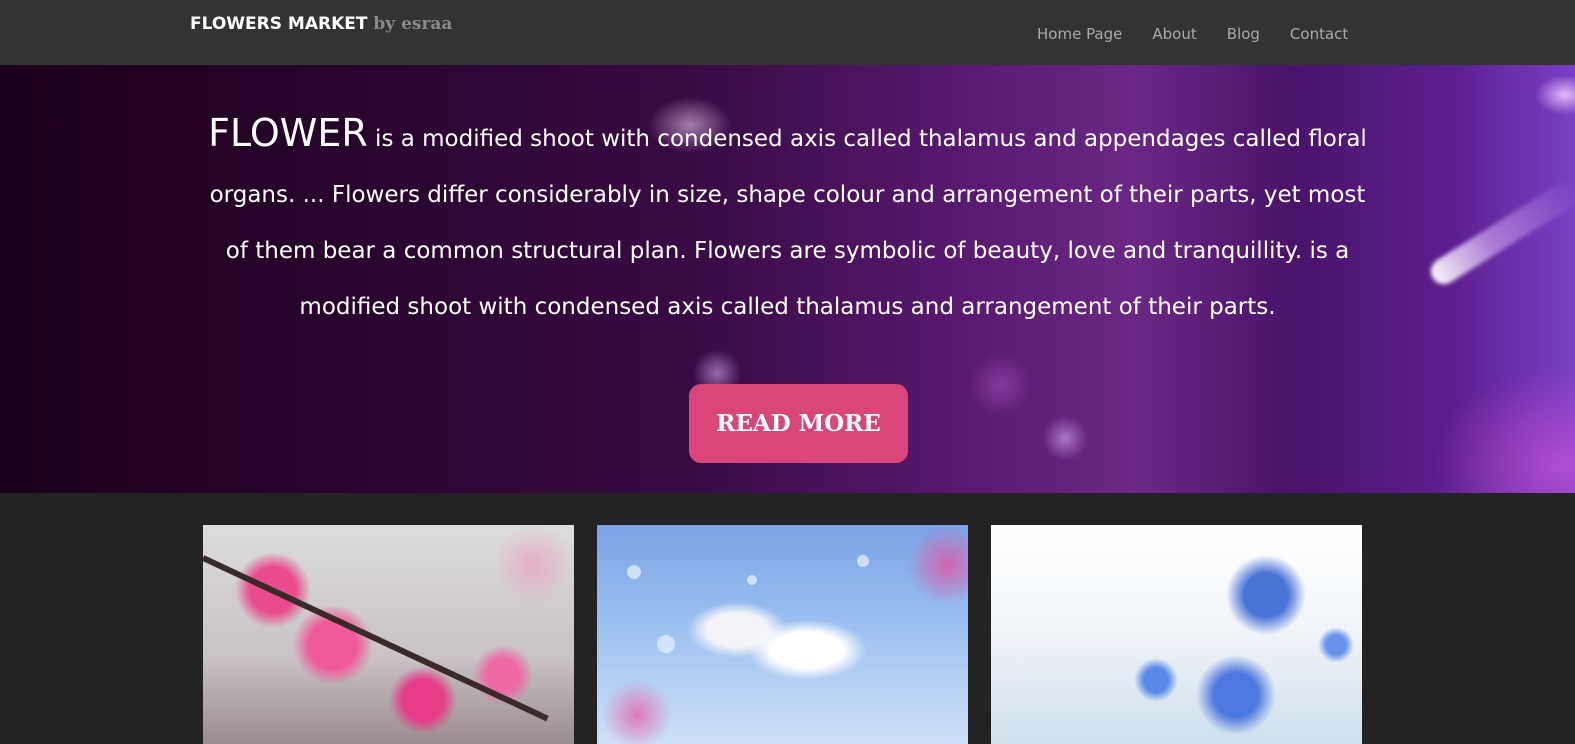 The width and height of the screenshot is (1575, 744). What do you see at coordinates (1079, 34) in the screenshot?
I see `nav-home-page: Home Page` at bounding box center [1079, 34].